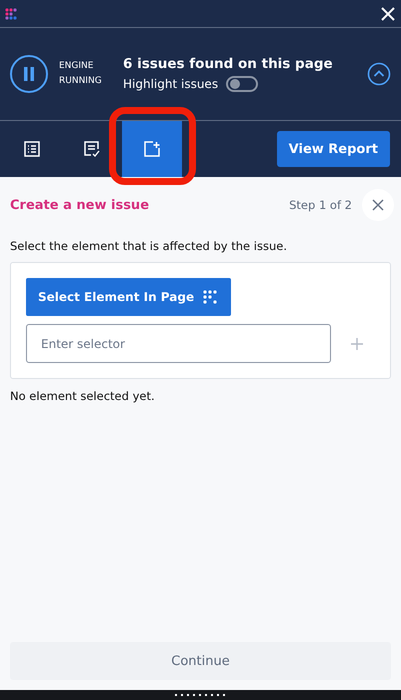  I want to click on selection-status: No element selected yet., so click(83, 396).